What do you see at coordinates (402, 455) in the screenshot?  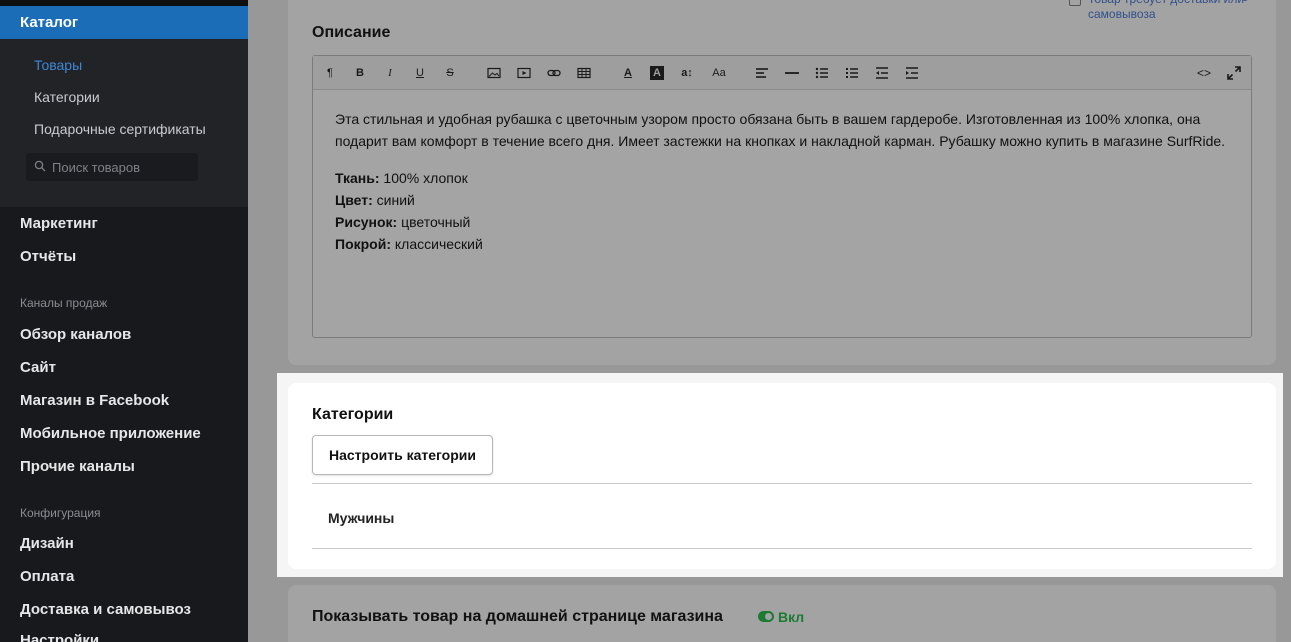 I see `configure-categories-button: Настроить категории` at bounding box center [402, 455].